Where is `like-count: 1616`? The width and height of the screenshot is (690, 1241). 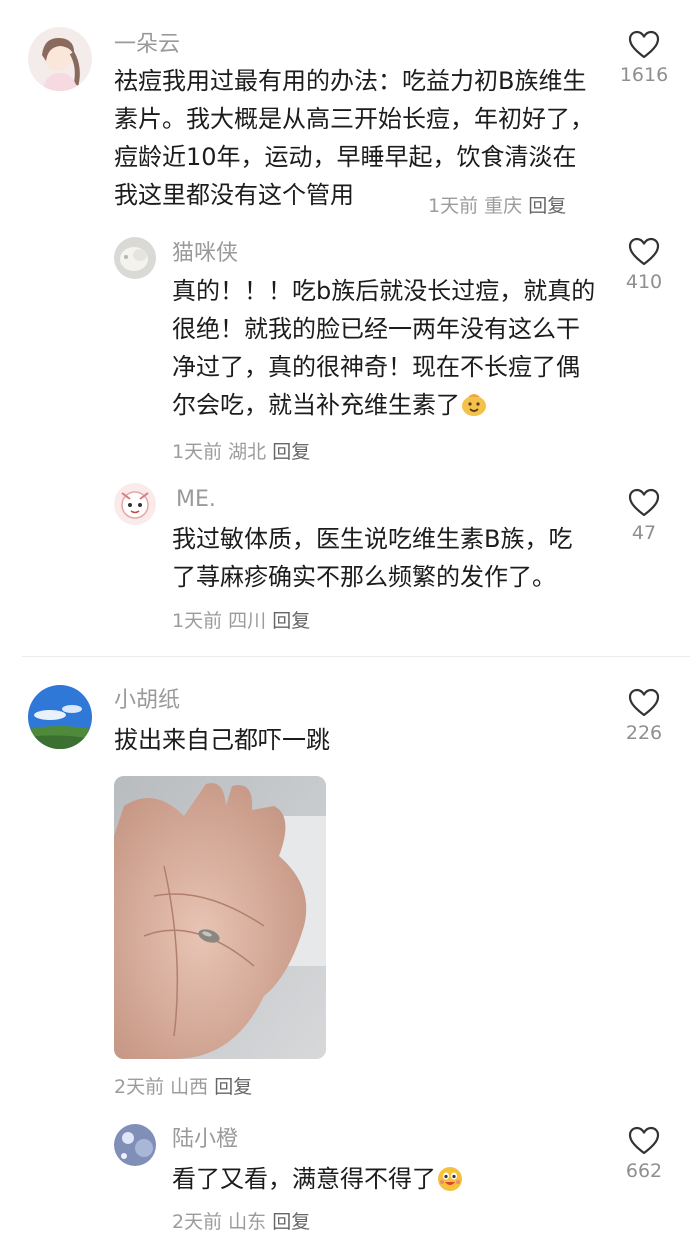
like-count: 1616 is located at coordinates (644, 75).